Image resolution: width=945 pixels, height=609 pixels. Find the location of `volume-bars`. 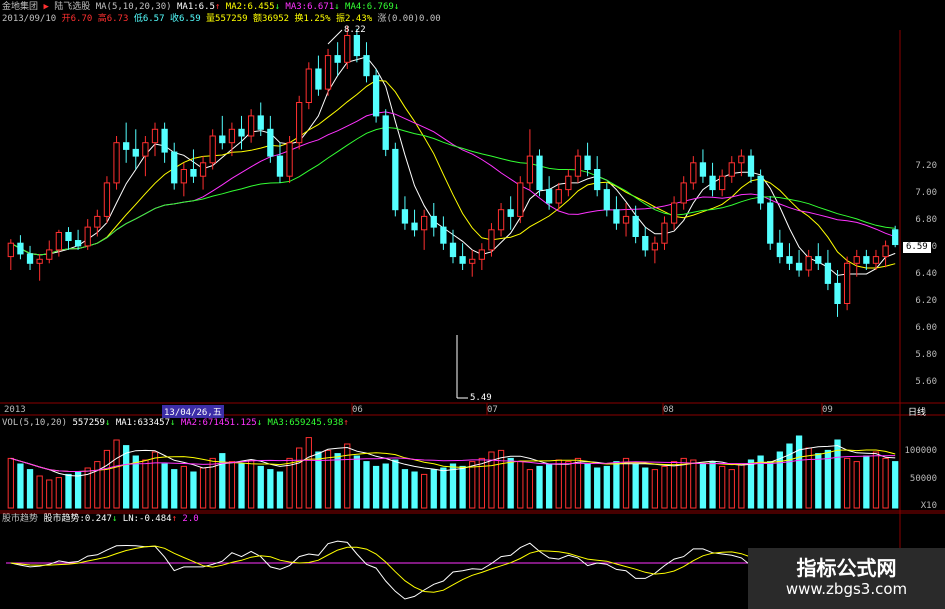

volume-bars is located at coordinates (453, 472).